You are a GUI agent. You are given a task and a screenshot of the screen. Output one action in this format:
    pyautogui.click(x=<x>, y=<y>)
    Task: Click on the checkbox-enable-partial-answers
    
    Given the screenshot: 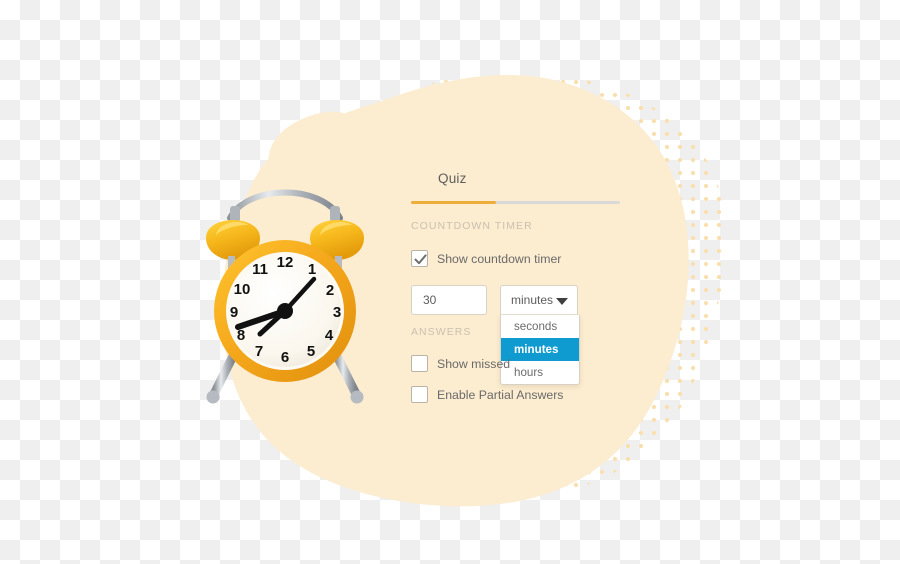 What is the action you would take?
    pyautogui.click(x=419, y=394)
    